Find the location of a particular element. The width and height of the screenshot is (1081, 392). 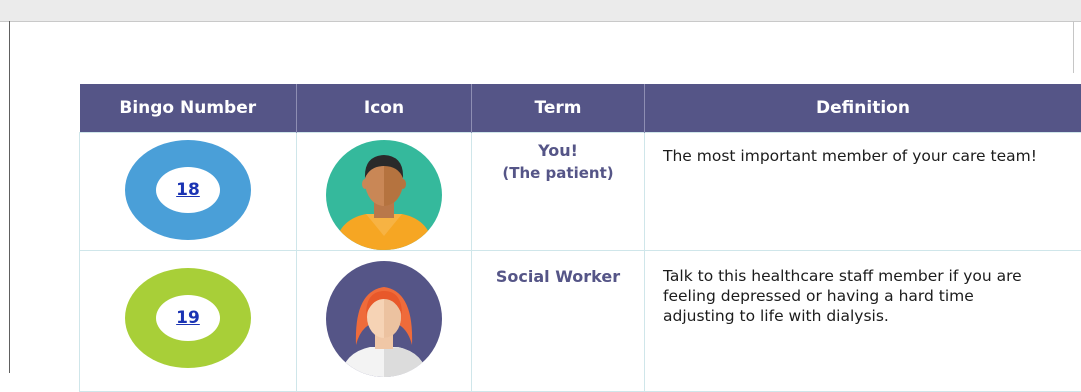

header-definition: Definition is located at coordinates (863, 108).